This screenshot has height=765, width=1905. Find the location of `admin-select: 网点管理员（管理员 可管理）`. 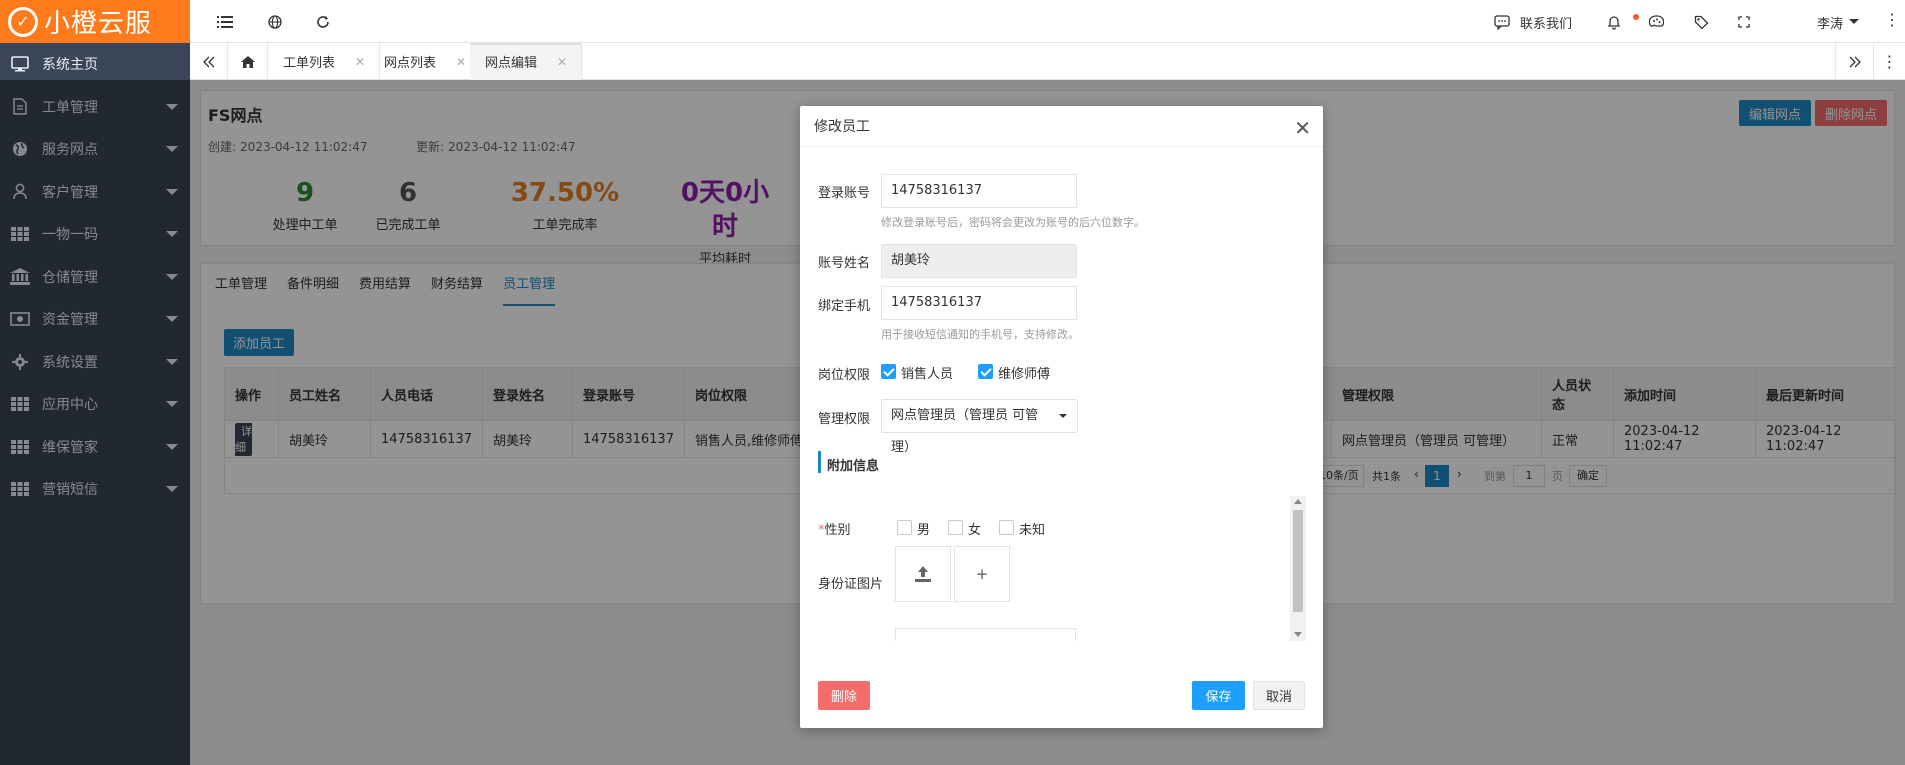

admin-select: 网点管理员（管理员 可管理） is located at coordinates (979, 427).